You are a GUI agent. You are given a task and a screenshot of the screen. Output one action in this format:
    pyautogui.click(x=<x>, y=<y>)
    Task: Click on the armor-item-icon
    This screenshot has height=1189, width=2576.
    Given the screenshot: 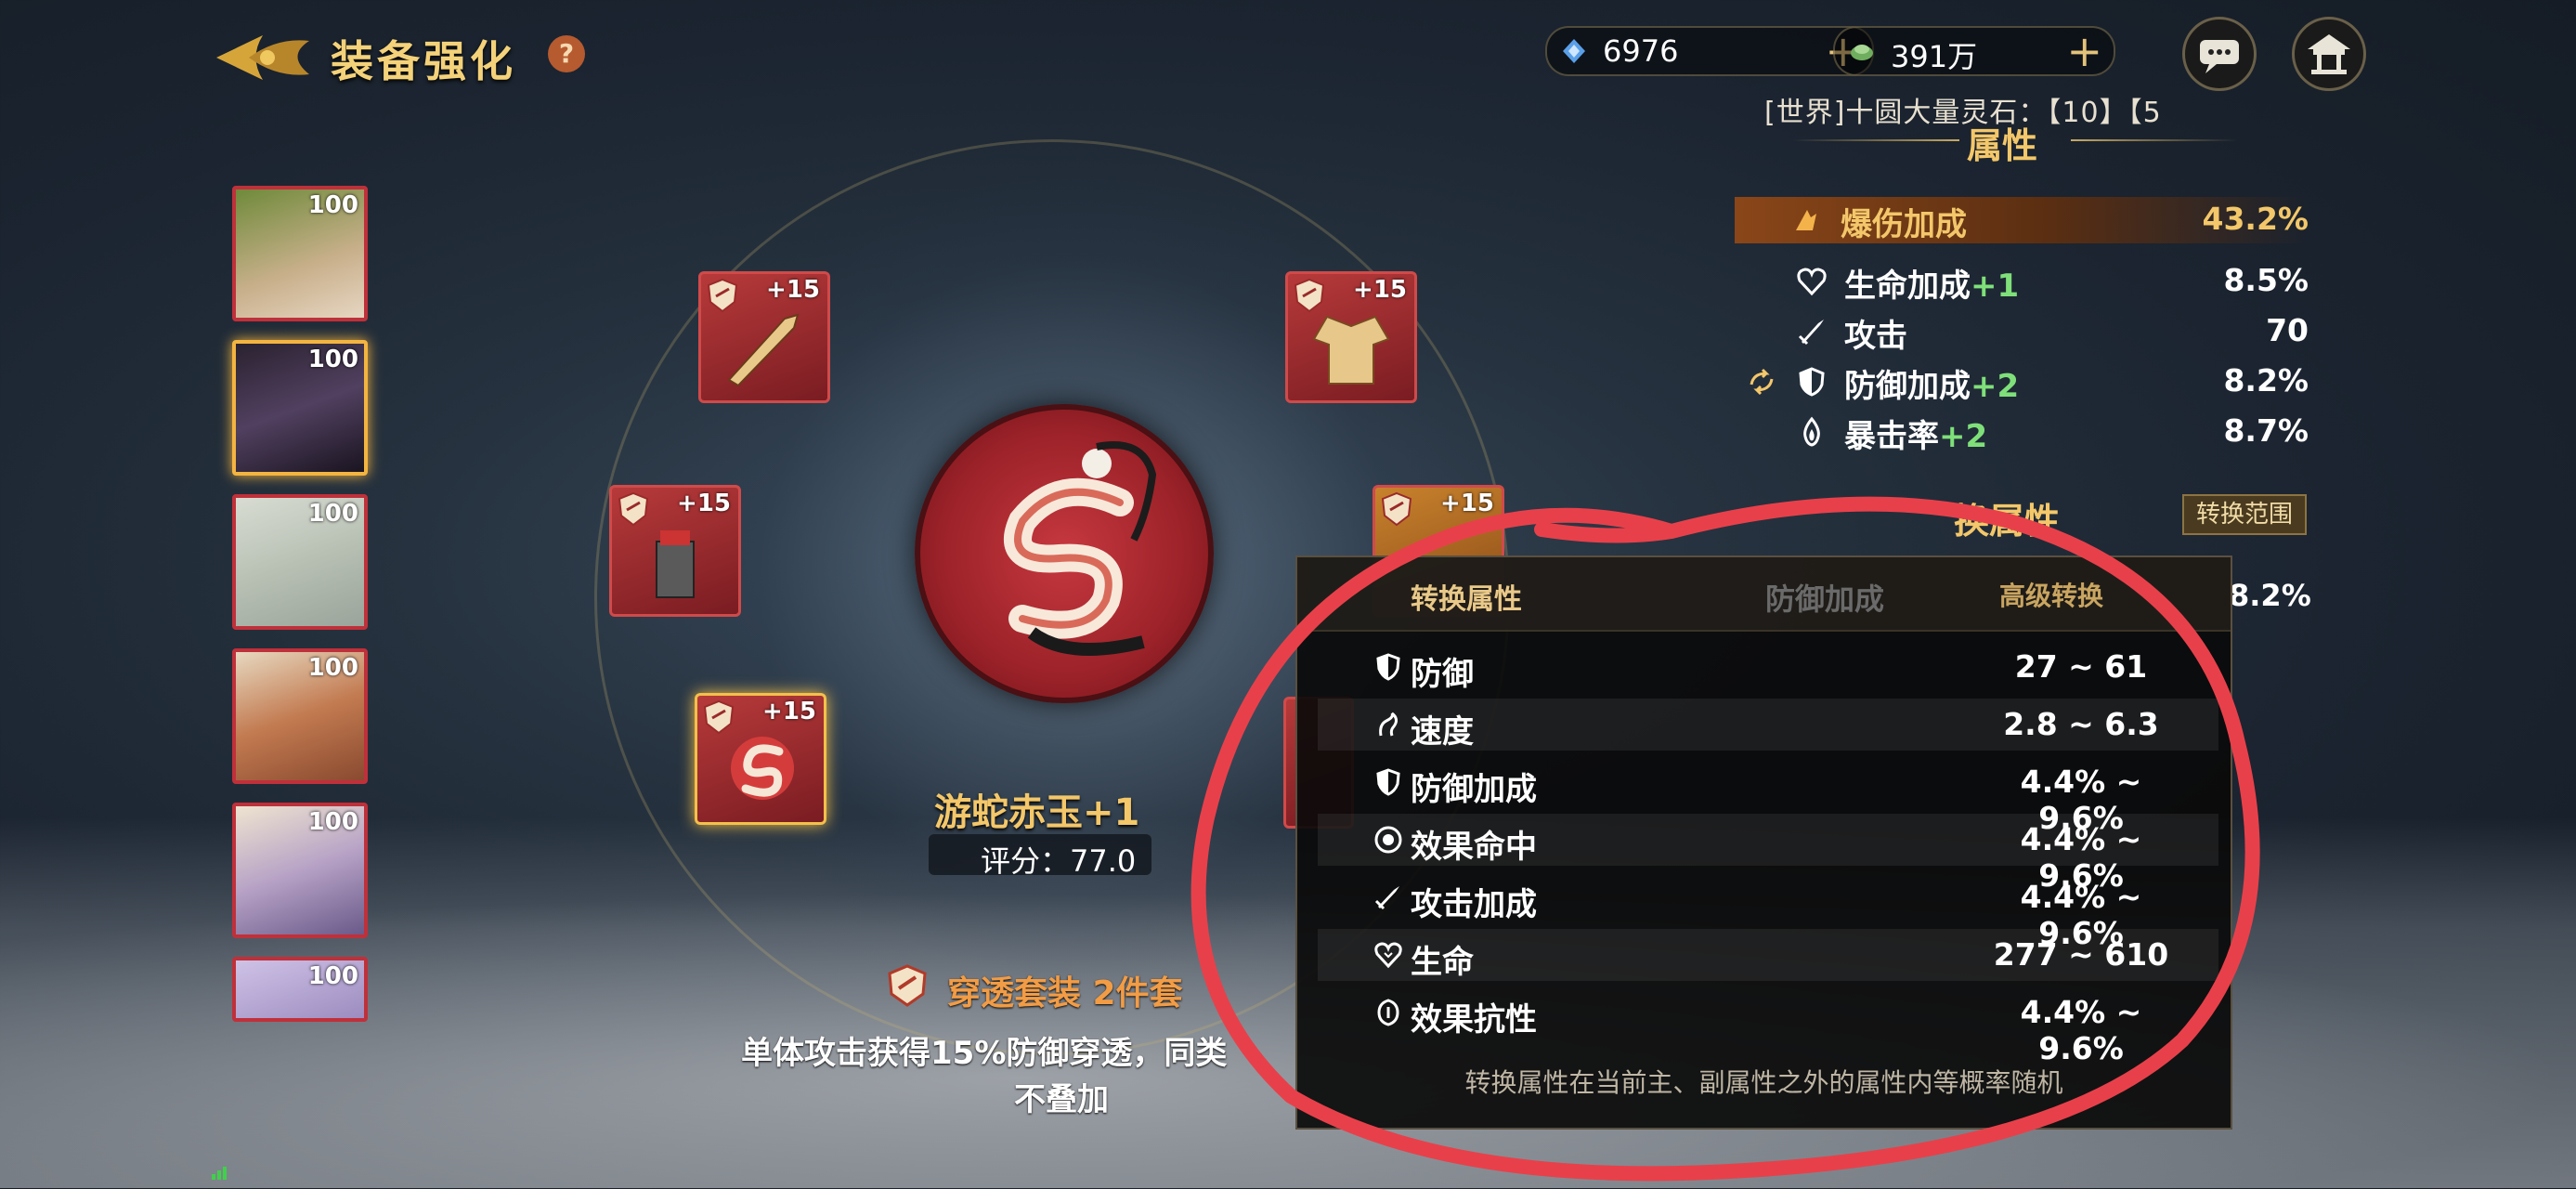 What is the action you would take?
    pyautogui.click(x=1351, y=350)
    